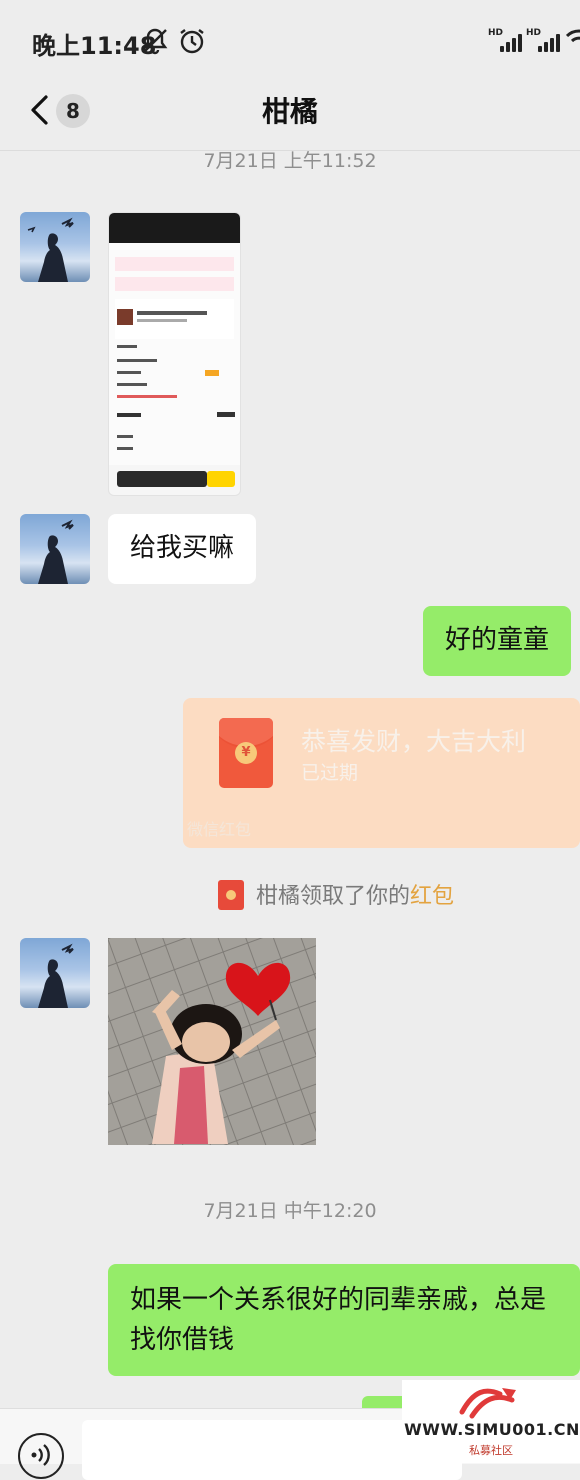 The image size is (580, 1480). I want to click on red-packet-greeting: 恭喜发财，大吉大利, so click(414, 741).